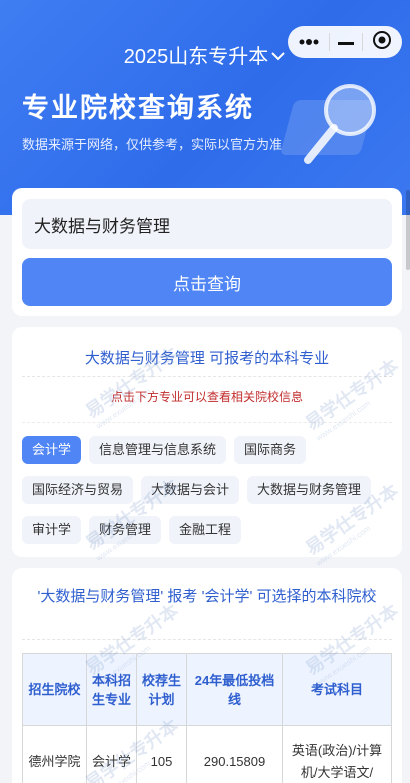  I want to click on table-cell: 英语(政治)/计算机/大学语文/, so click(337, 754).